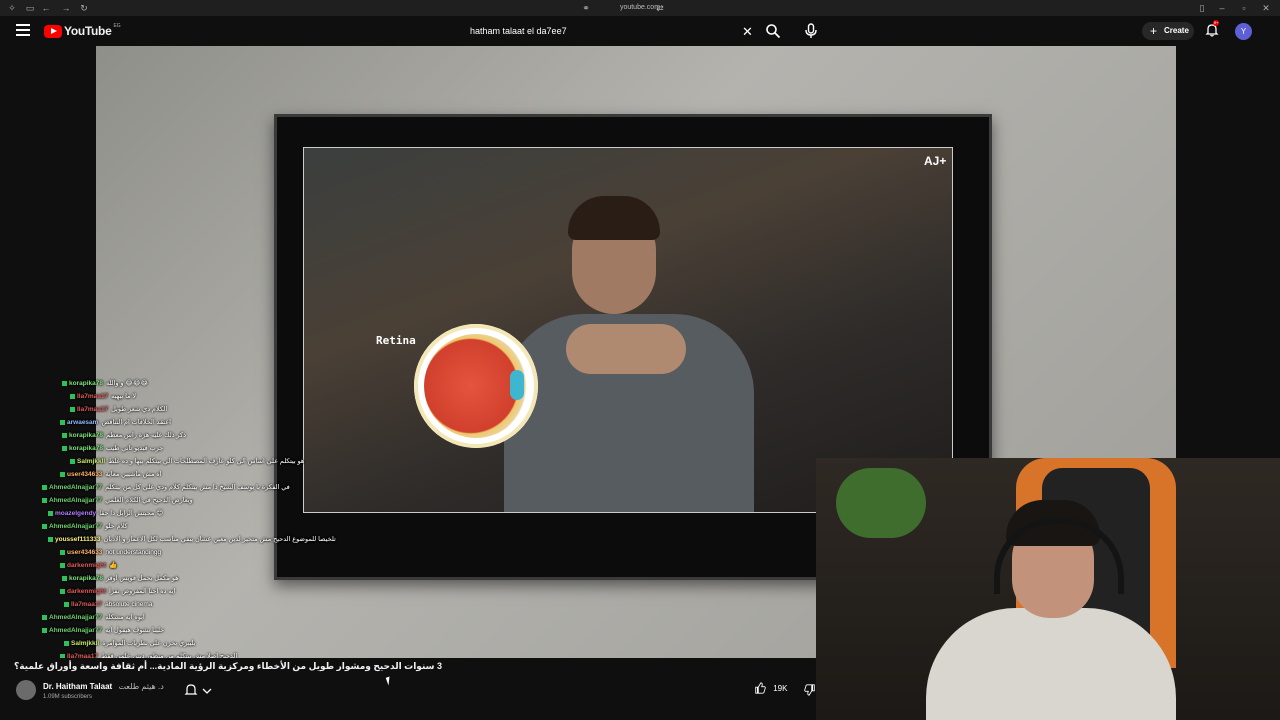 Image resolution: width=1280 pixels, height=720 pixels. I want to click on search-box: hatham talaat el da7ee7 ✕, so click(610, 32).